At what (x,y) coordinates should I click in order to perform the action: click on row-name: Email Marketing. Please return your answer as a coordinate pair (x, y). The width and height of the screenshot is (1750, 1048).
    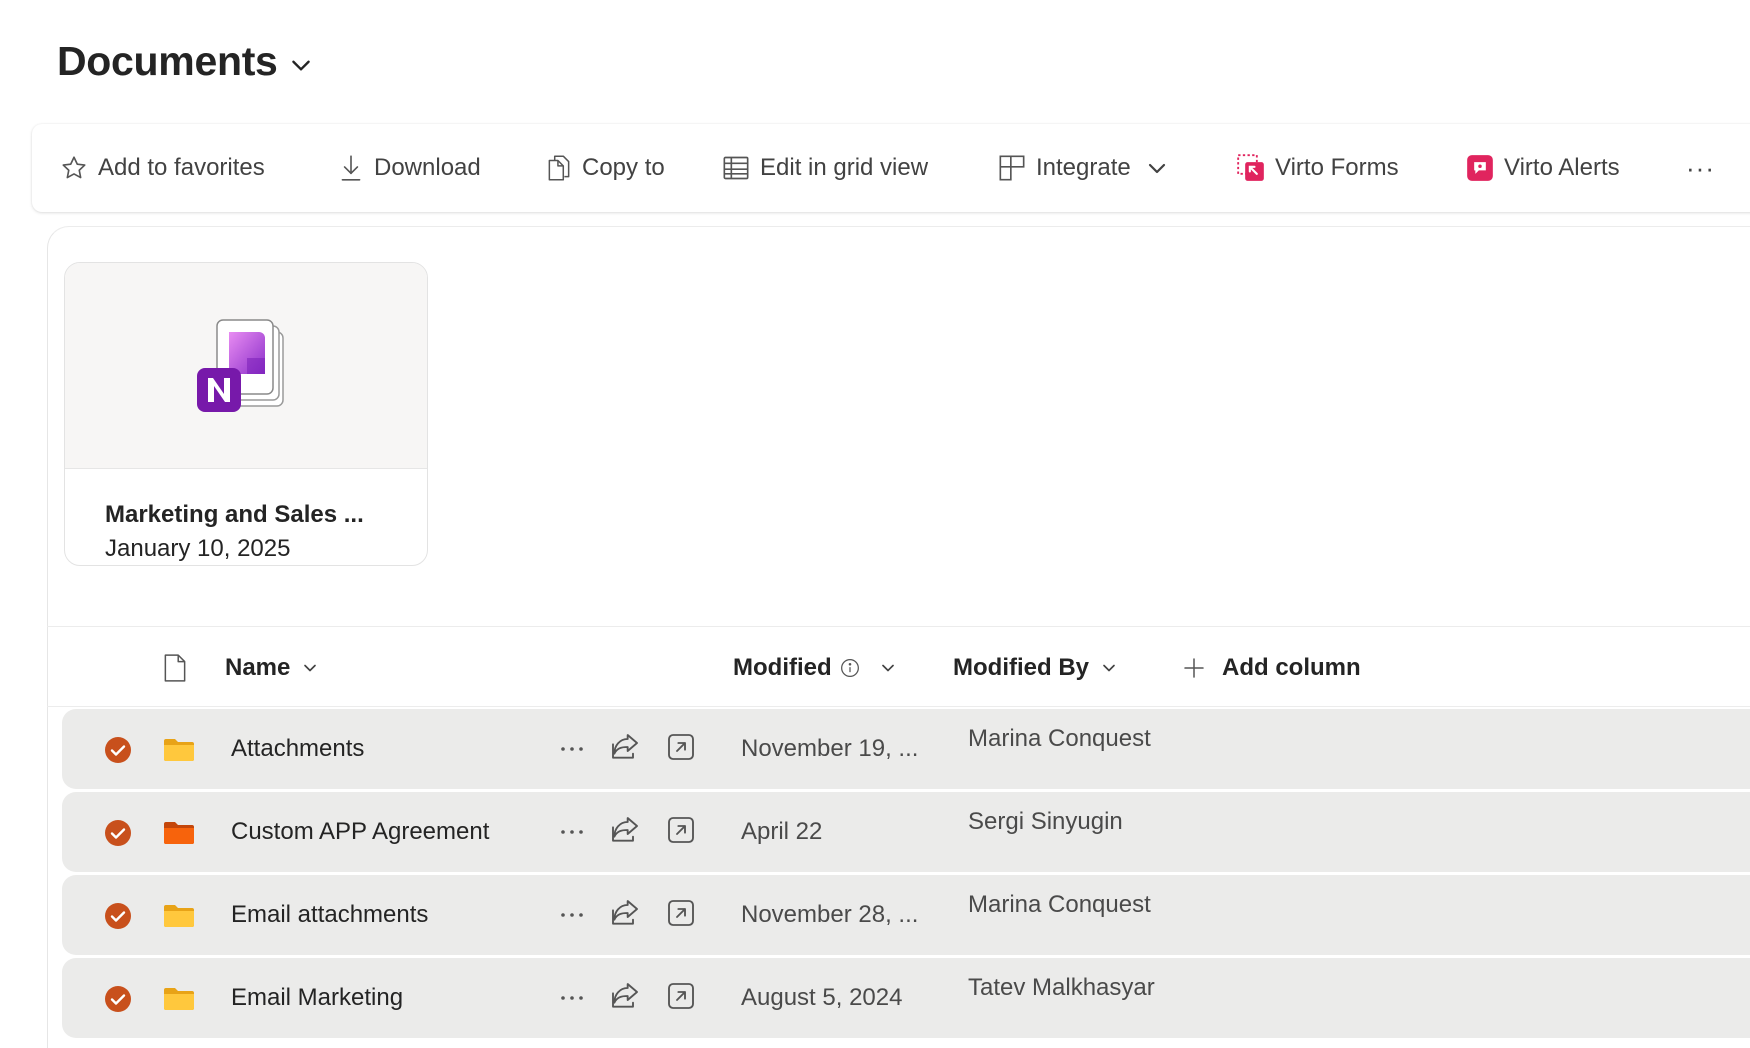
    Looking at the image, I should click on (317, 998).